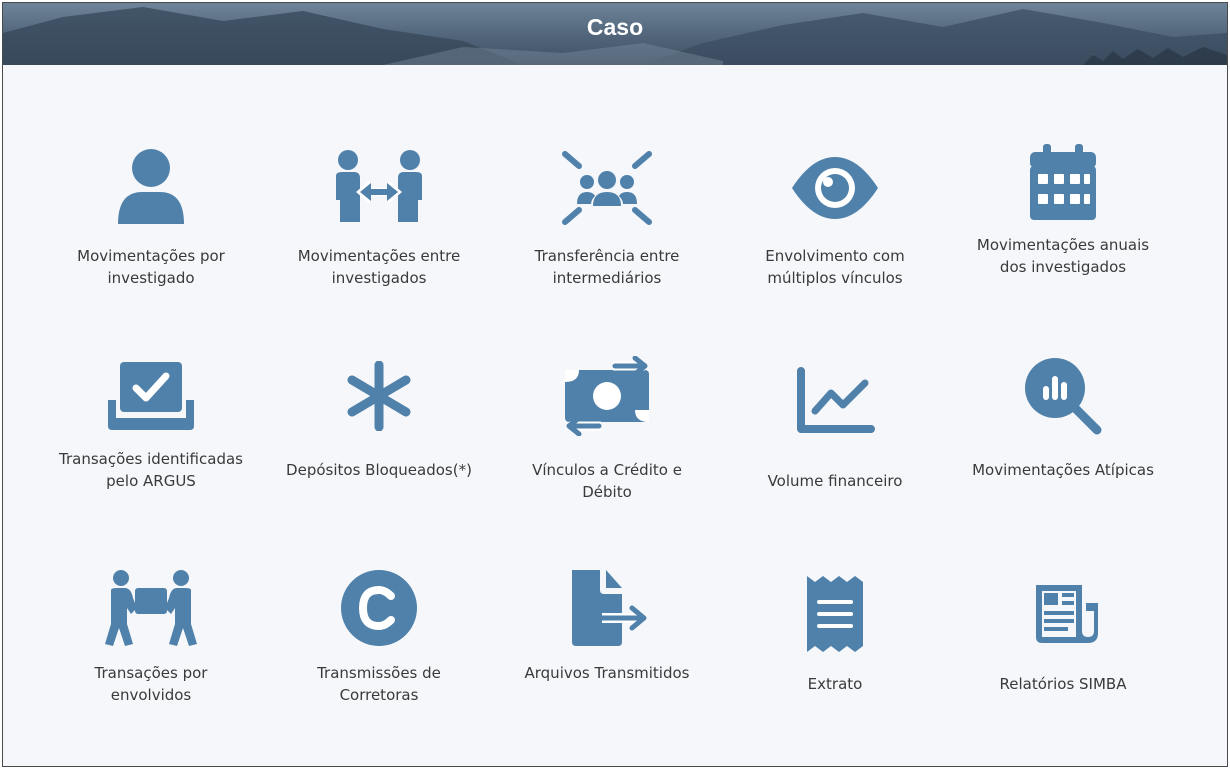  What do you see at coordinates (607, 673) in the screenshot?
I see `tile-label: Arquivos Transmitidos` at bounding box center [607, 673].